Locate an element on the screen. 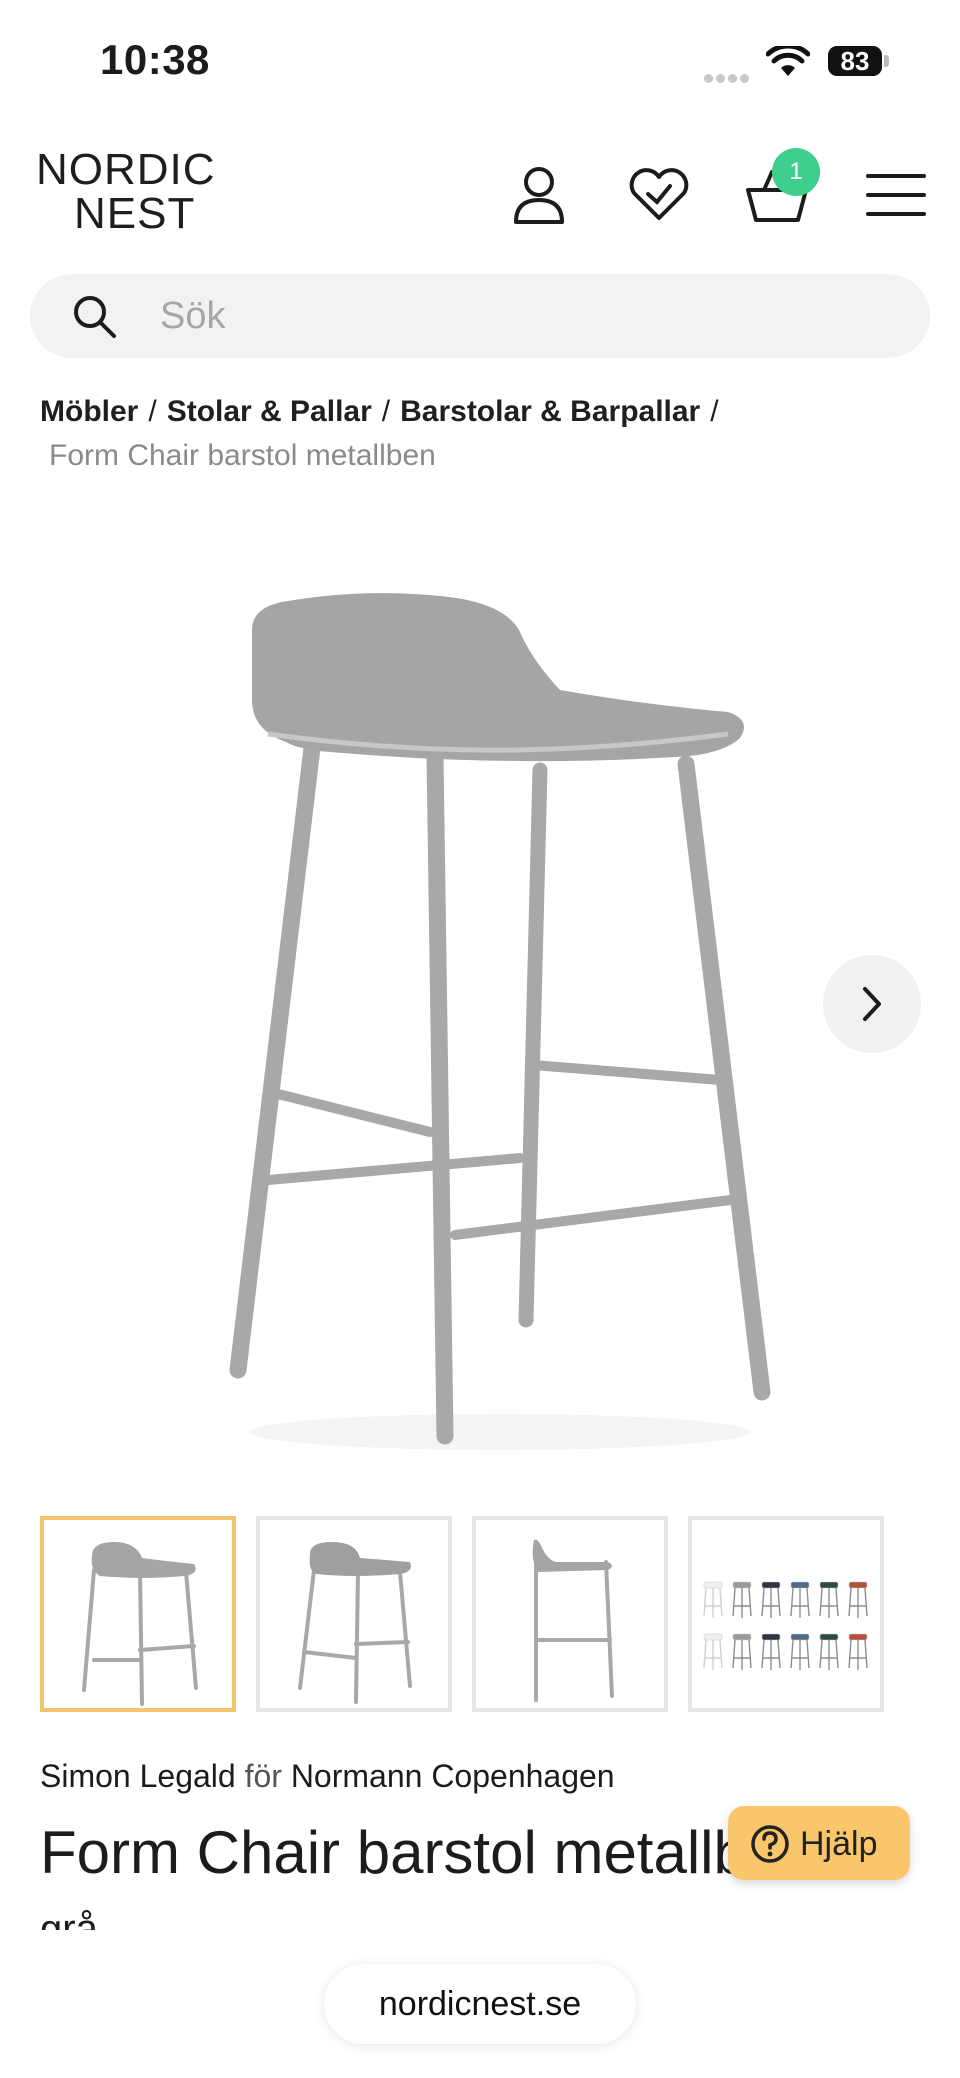  designer-link: Simon Legald is located at coordinates (138, 1776).